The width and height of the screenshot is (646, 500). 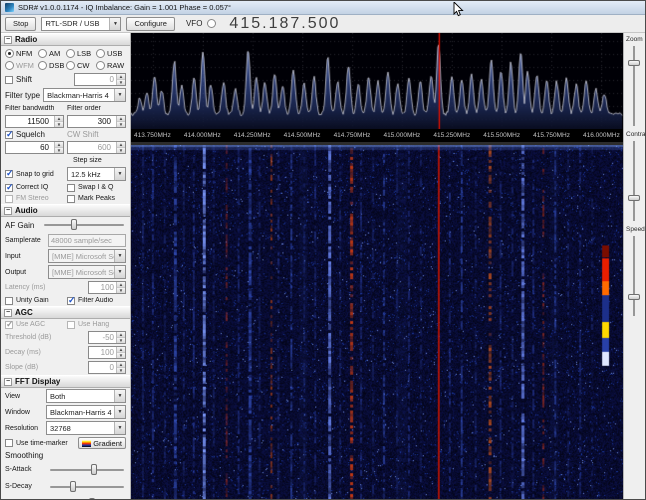 What do you see at coordinates (96, 187) in the screenshot?
I see `swap-iq-toggle: Swap I & Q` at bounding box center [96, 187].